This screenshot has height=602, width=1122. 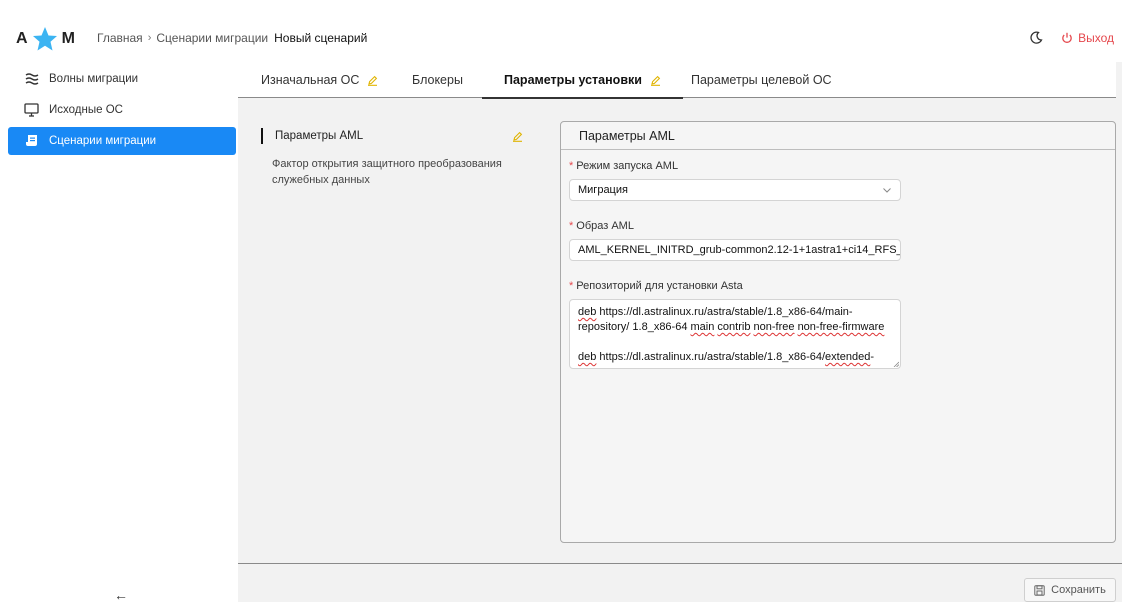 What do you see at coordinates (838, 136) in the screenshot?
I see `panel-title: Параметры AML` at bounding box center [838, 136].